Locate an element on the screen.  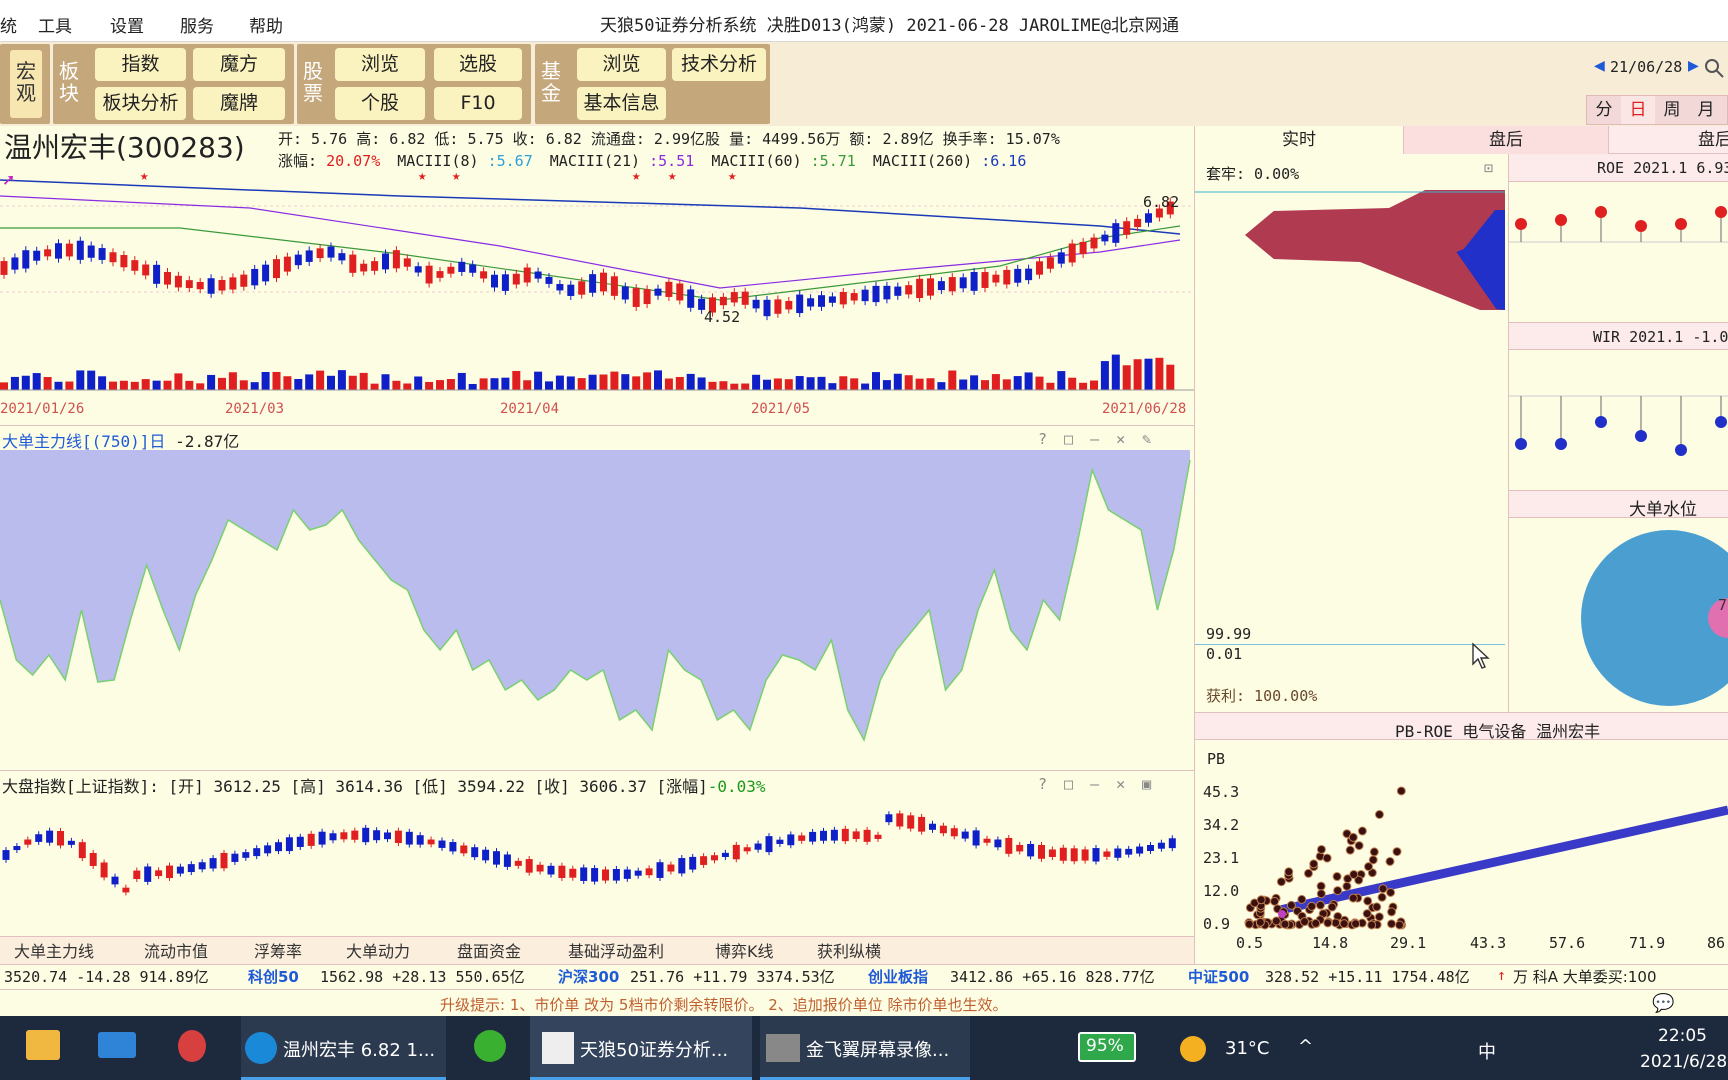
tab-after-hours: 盘后 is located at coordinates (1506, 140).